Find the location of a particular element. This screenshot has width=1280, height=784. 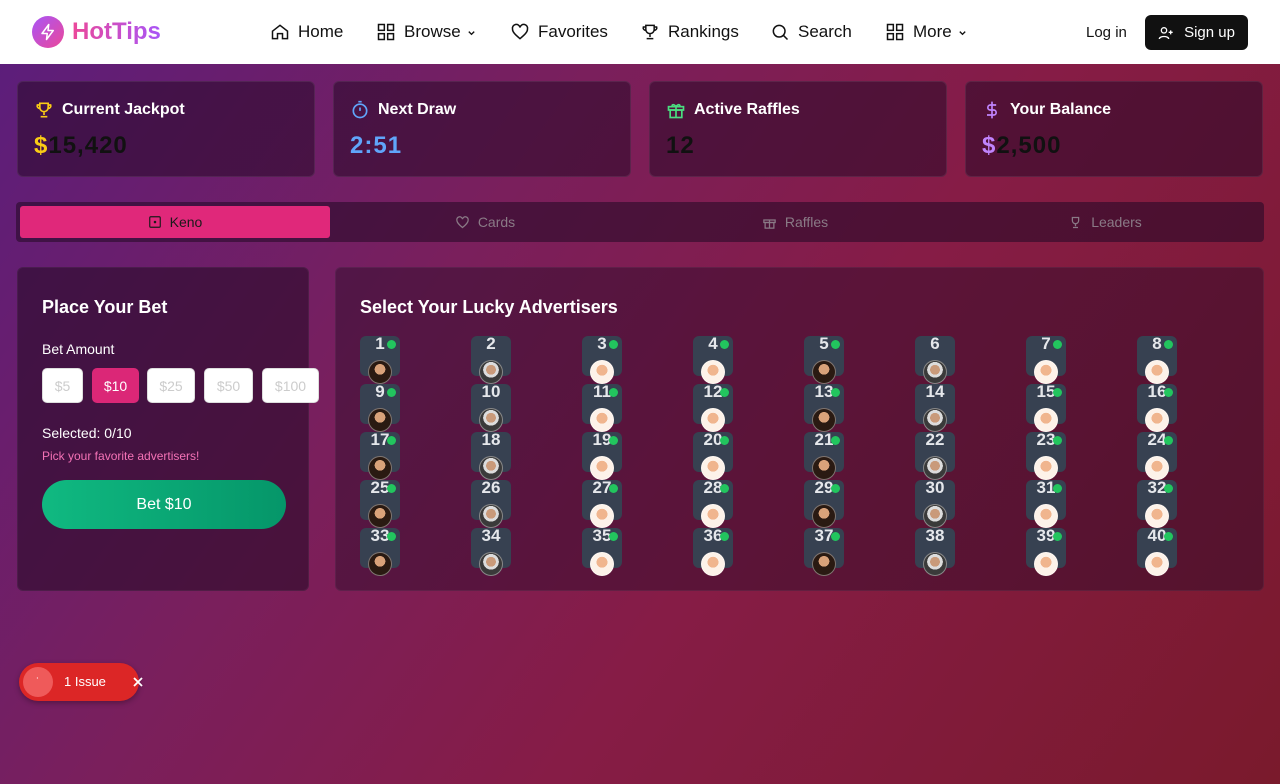

close-icon is located at coordinates (138, 682).